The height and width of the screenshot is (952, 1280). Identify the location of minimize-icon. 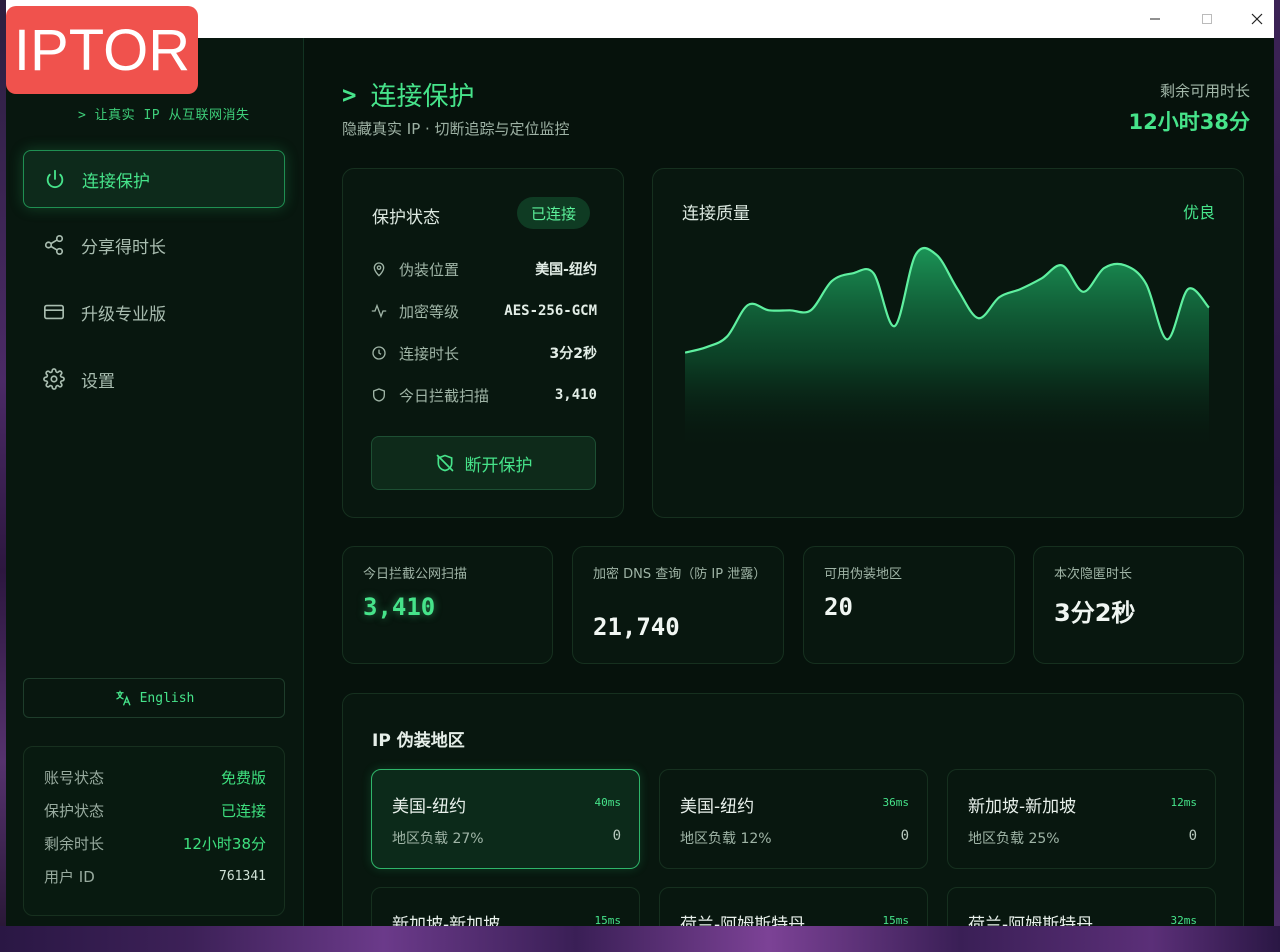
(1155, 19).